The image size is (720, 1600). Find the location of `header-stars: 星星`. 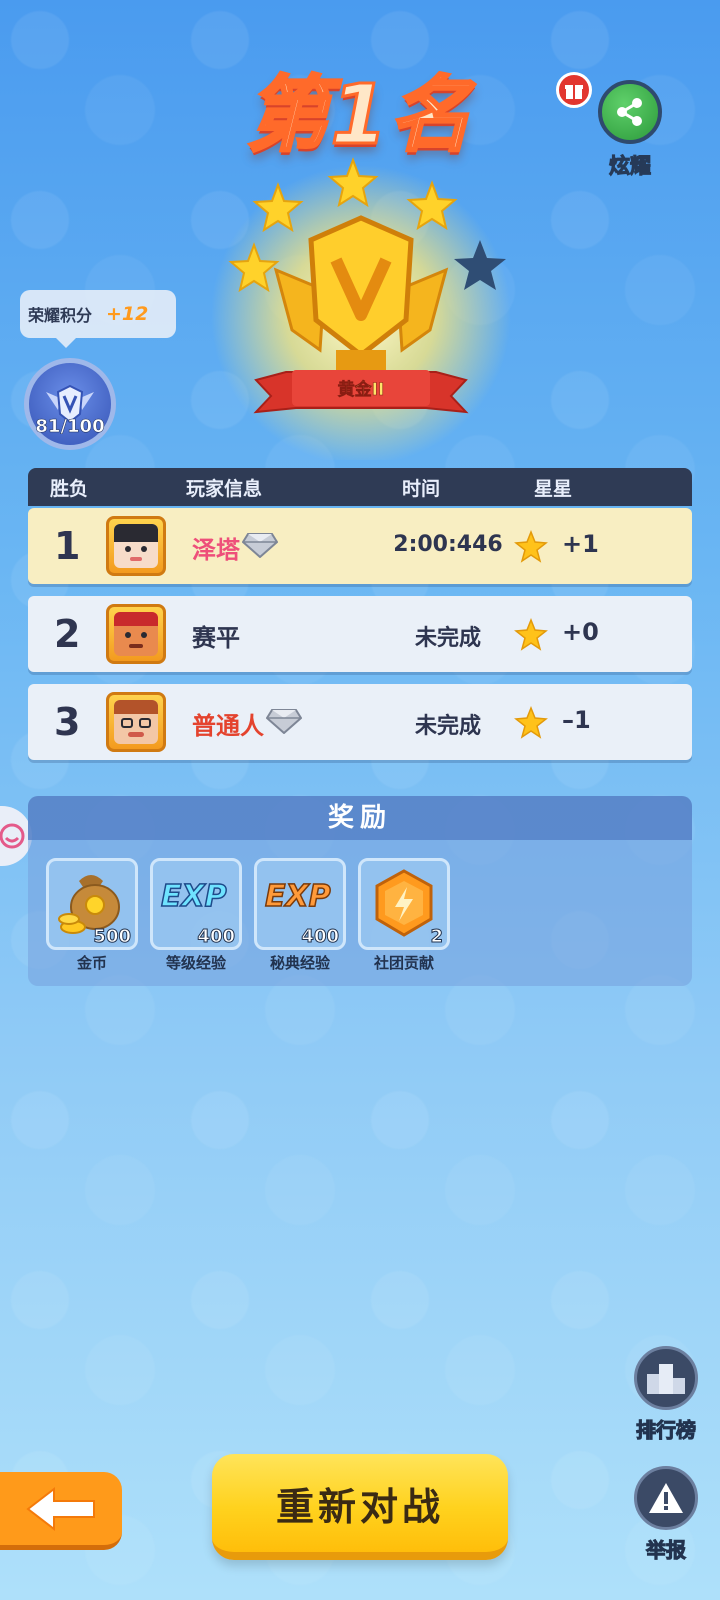

header-stars: 星星 is located at coordinates (553, 488).